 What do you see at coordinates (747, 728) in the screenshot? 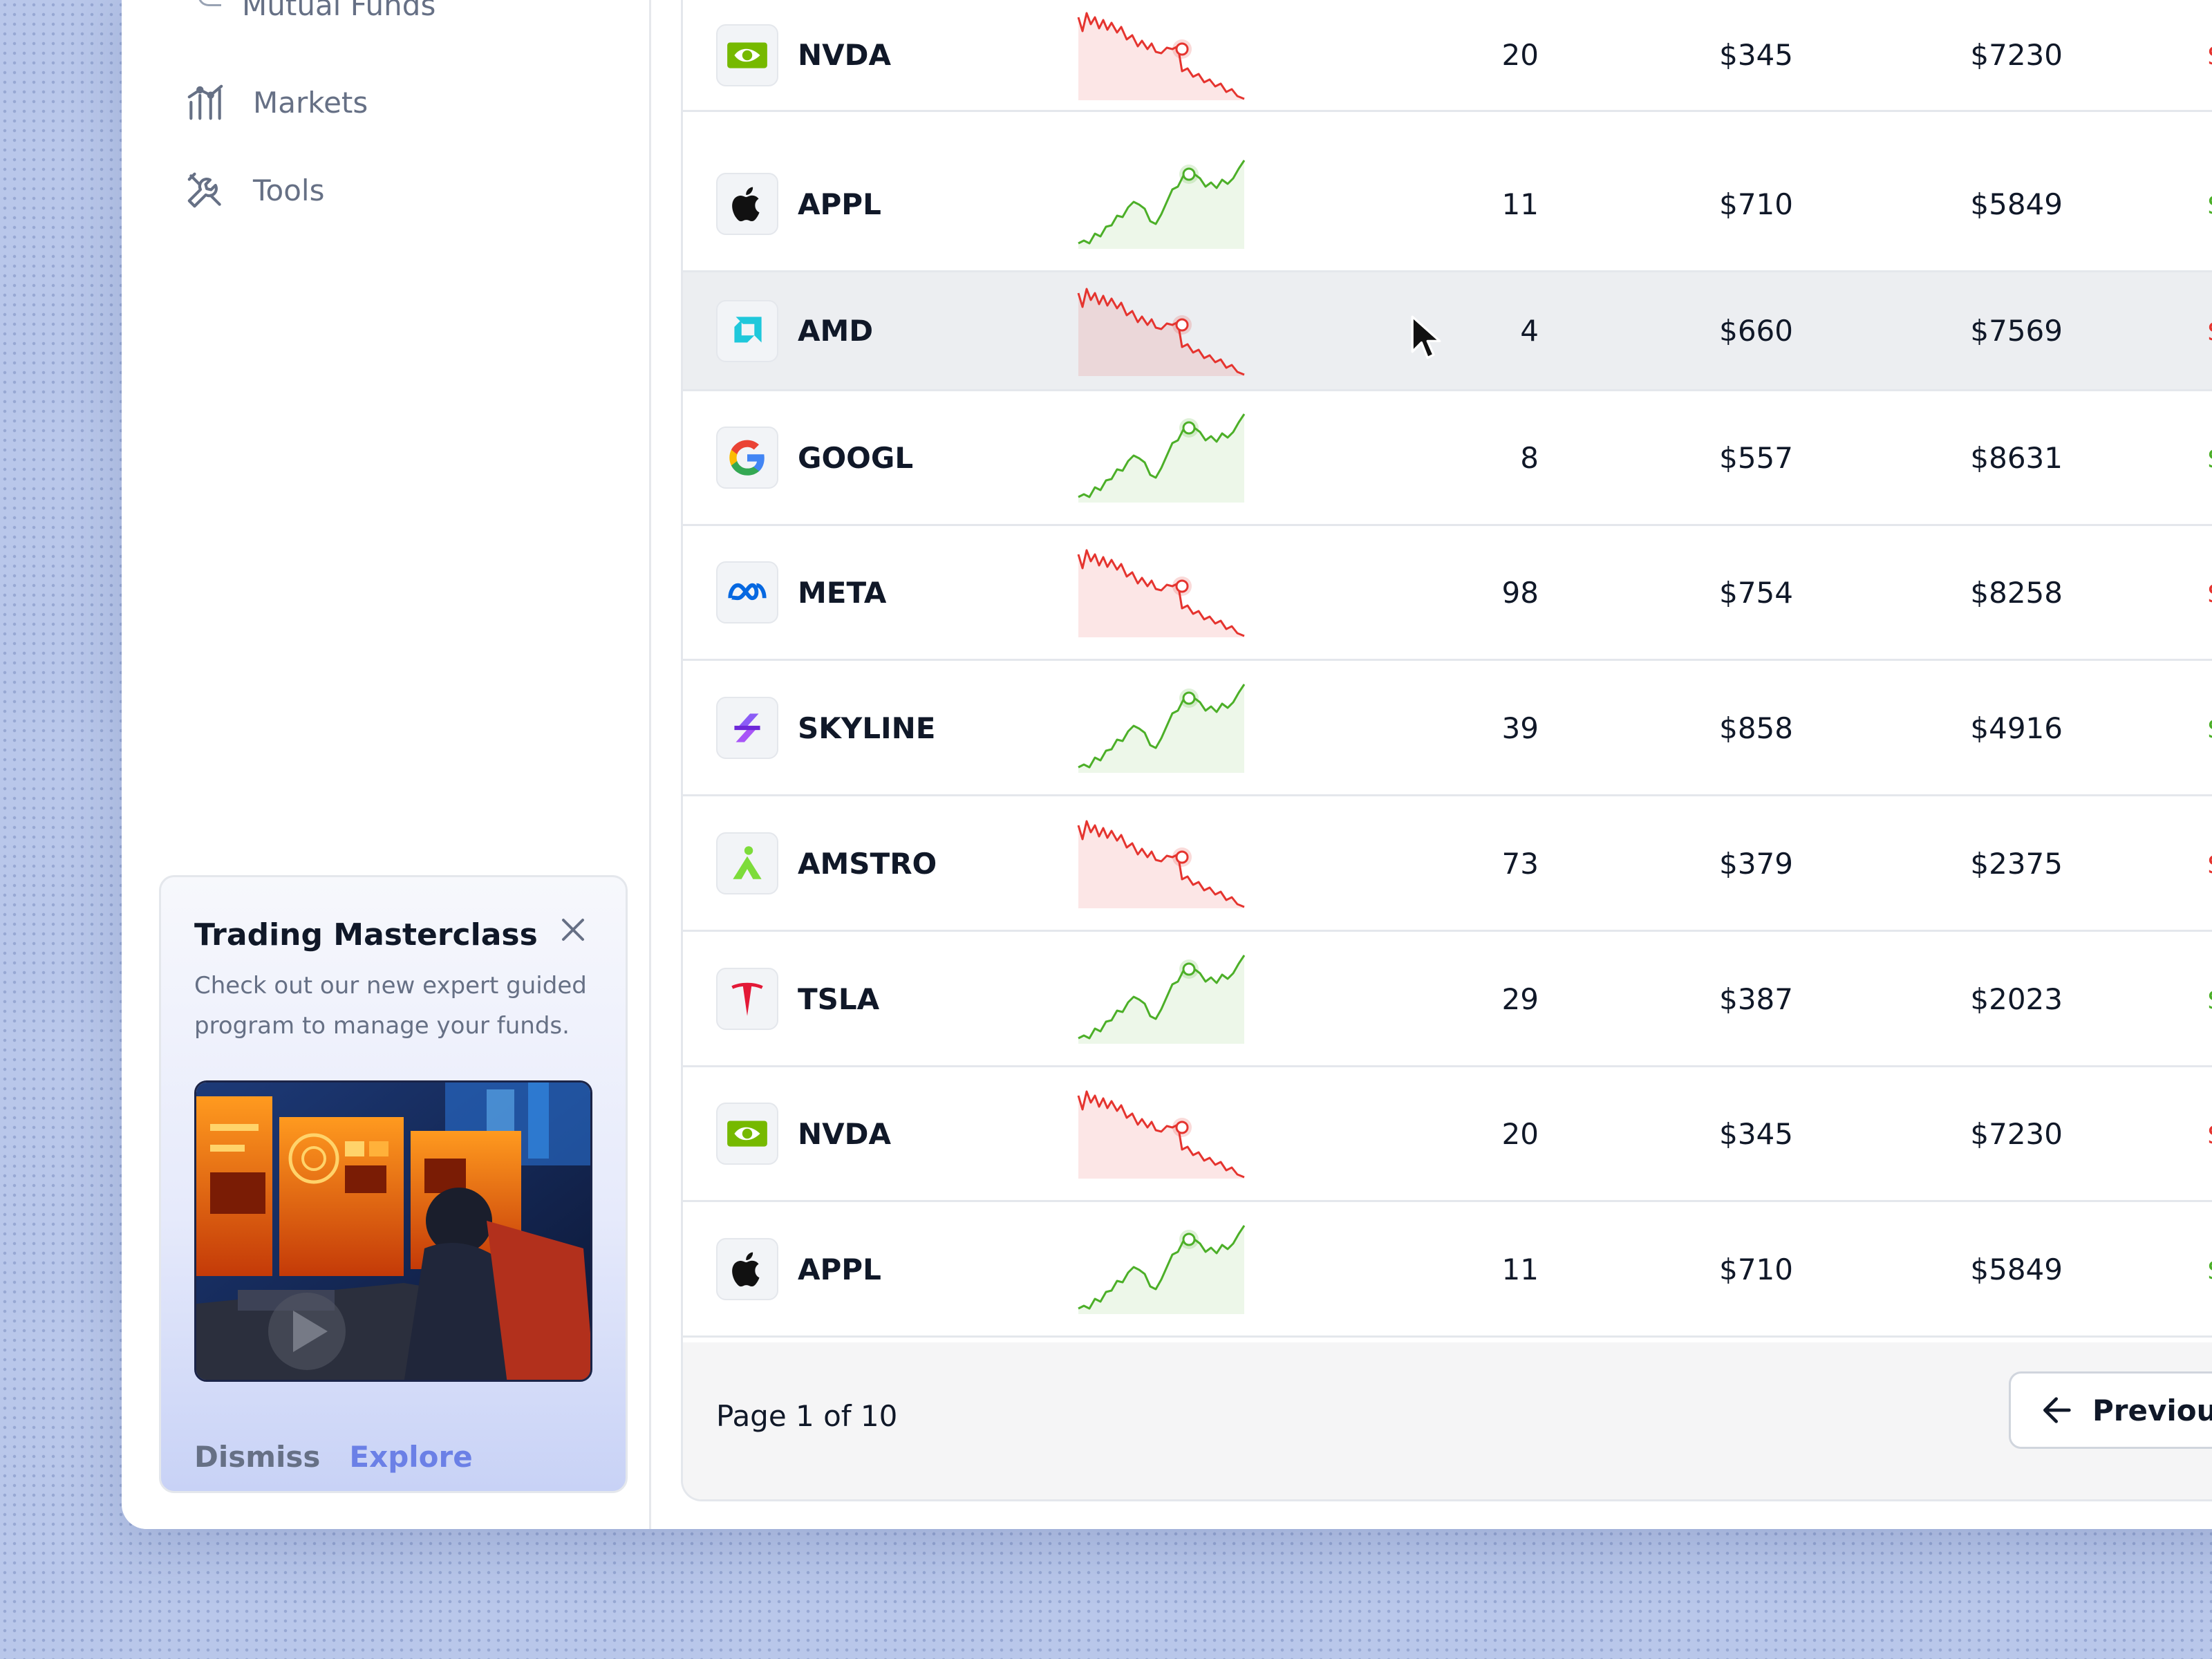
I see `skyline-logo` at bounding box center [747, 728].